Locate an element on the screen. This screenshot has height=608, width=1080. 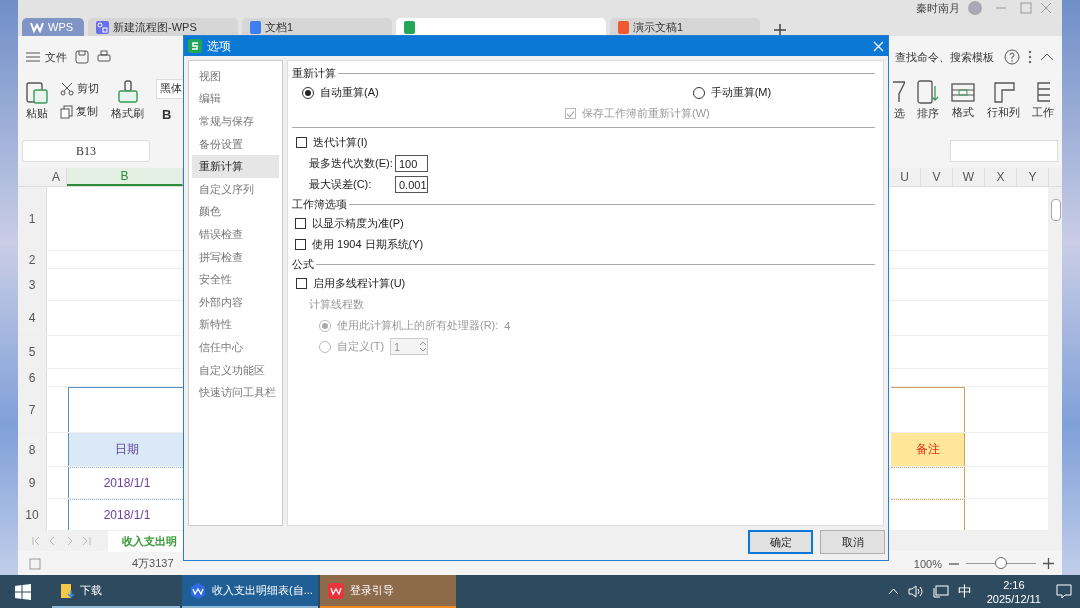
row-header: 6 is located at coordinates (32, 377).